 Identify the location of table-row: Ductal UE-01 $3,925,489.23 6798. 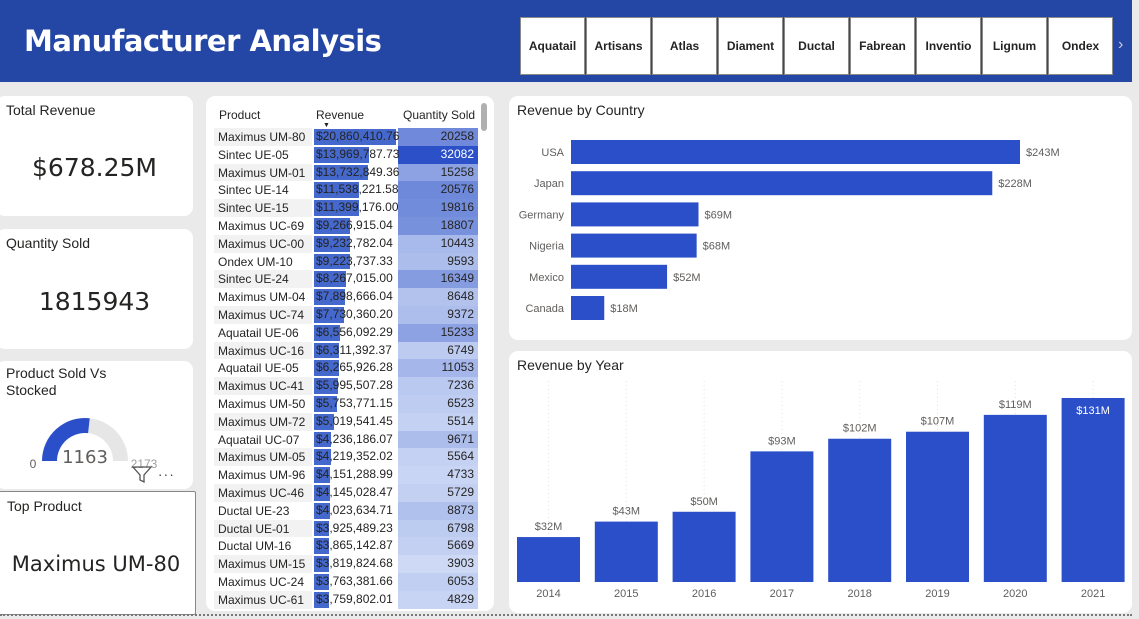
(348, 528).